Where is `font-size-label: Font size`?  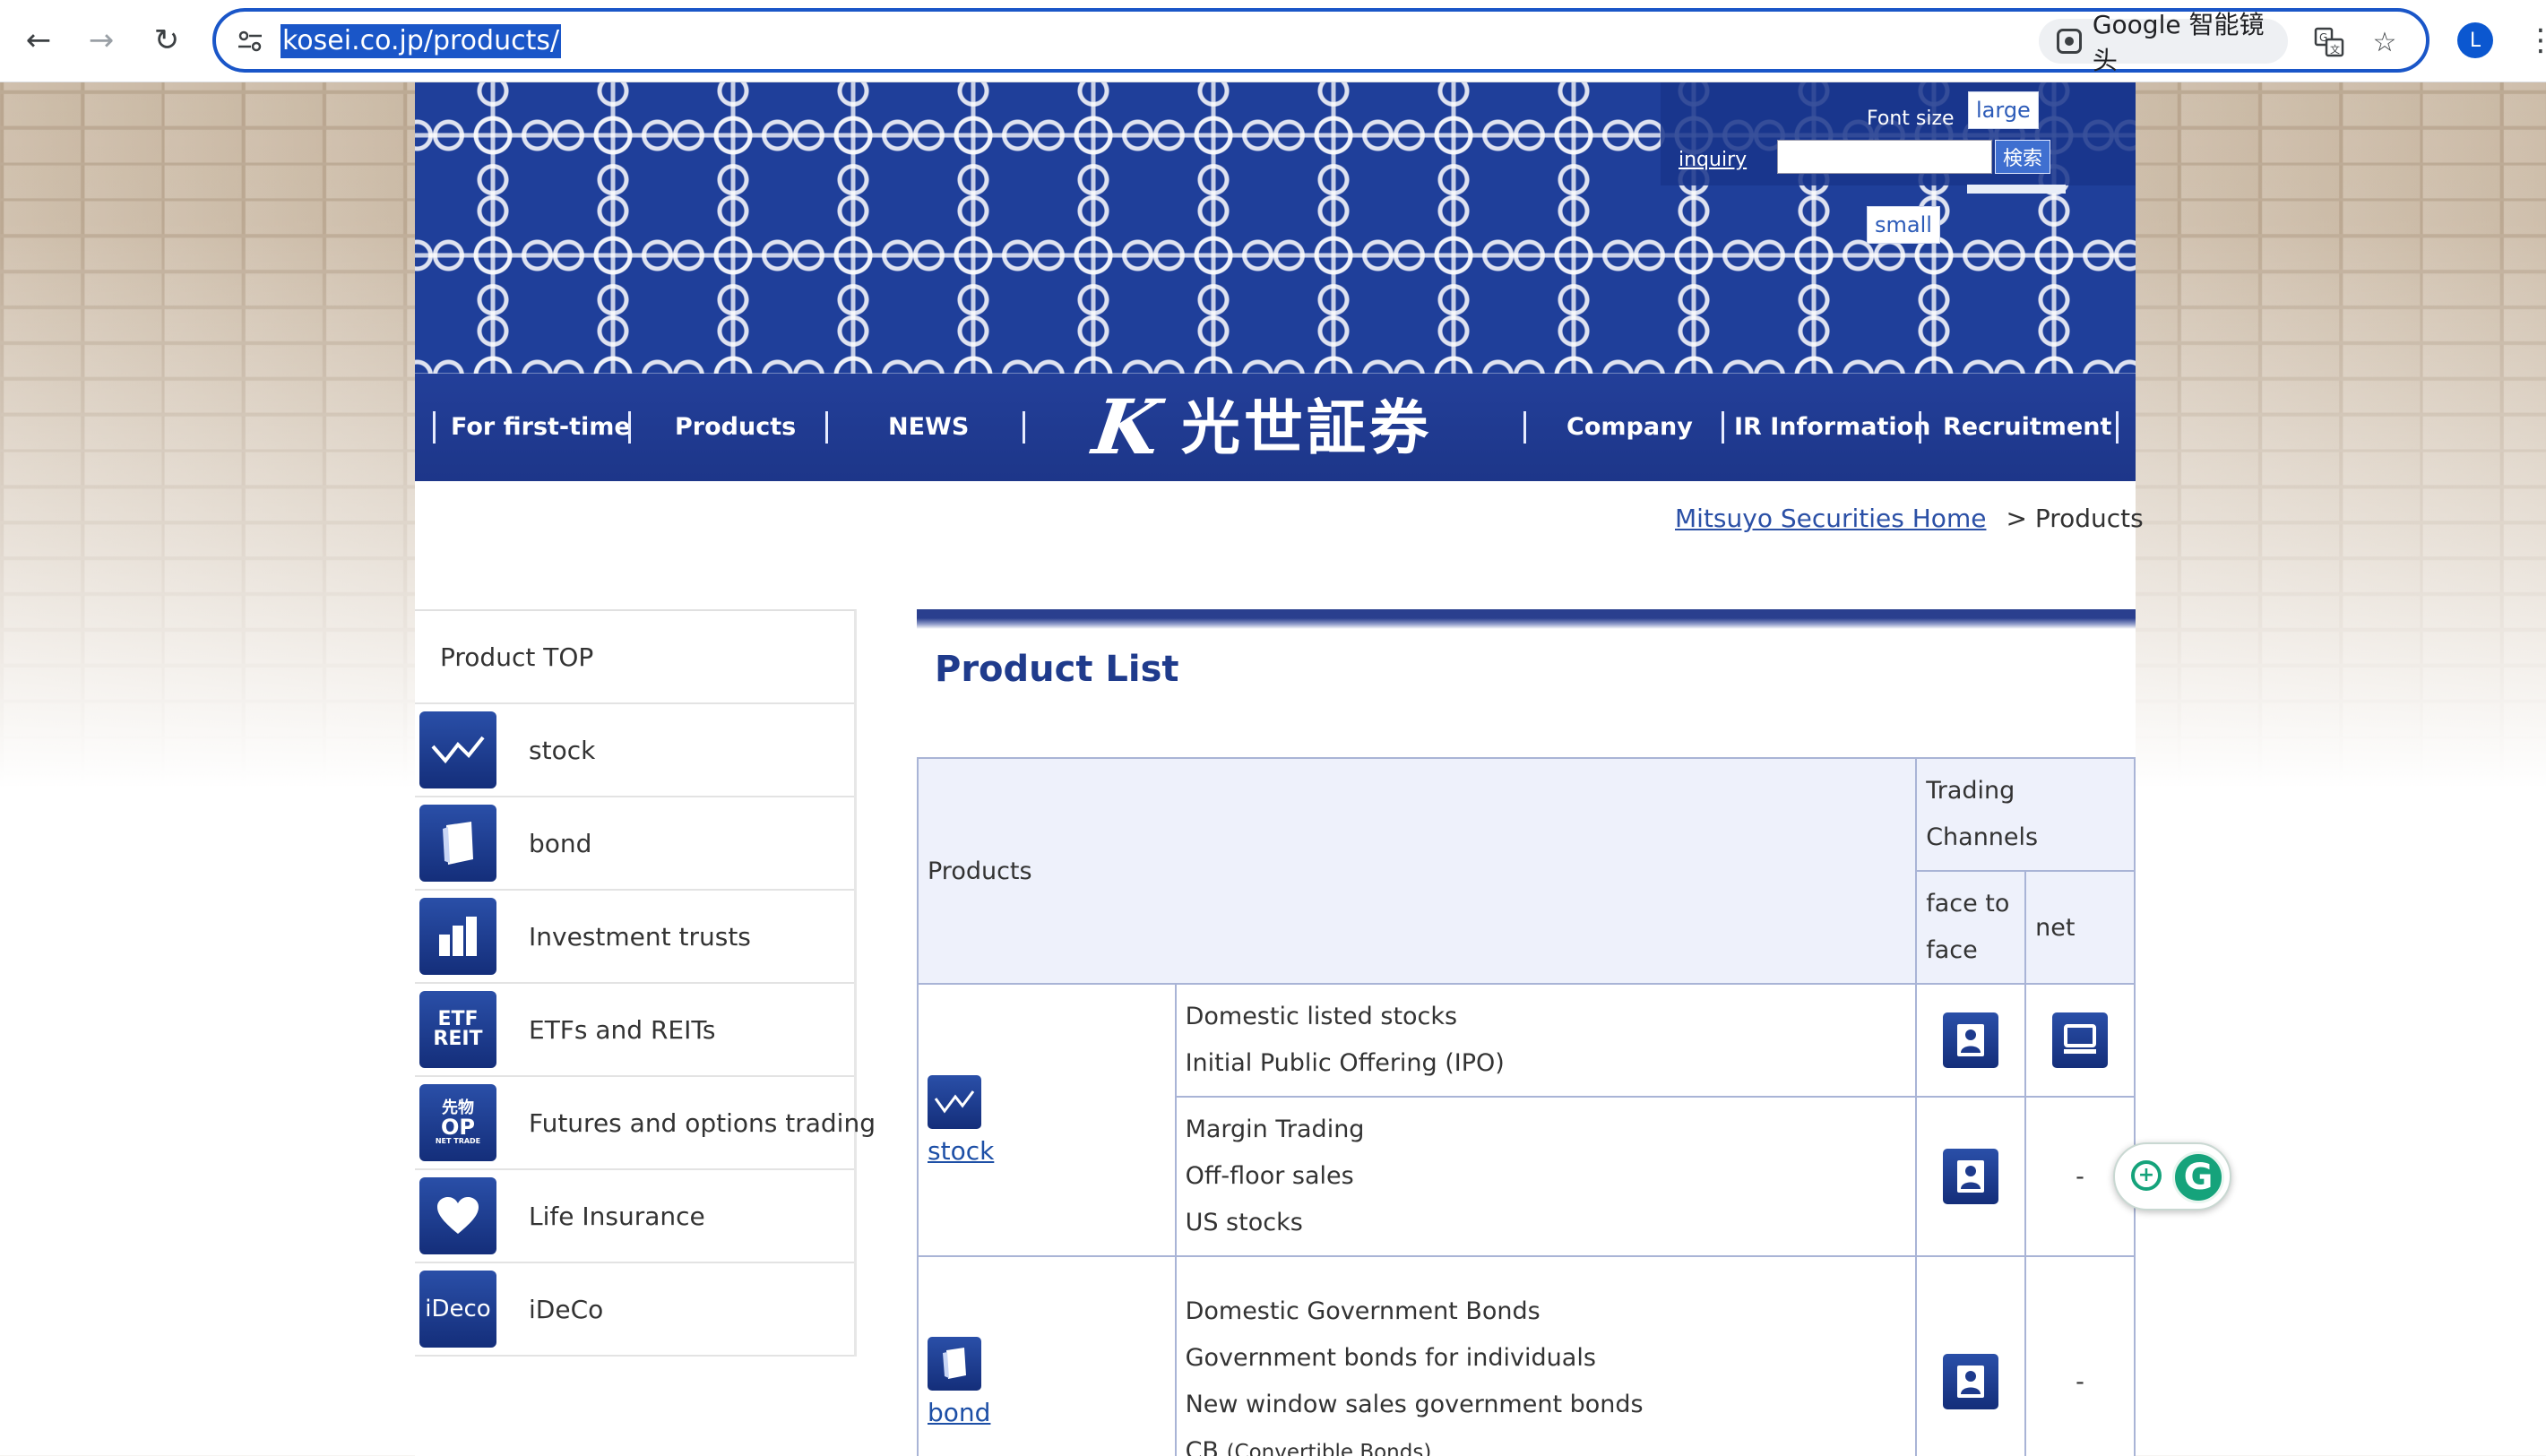 font-size-label: Font size is located at coordinates (1911, 119).